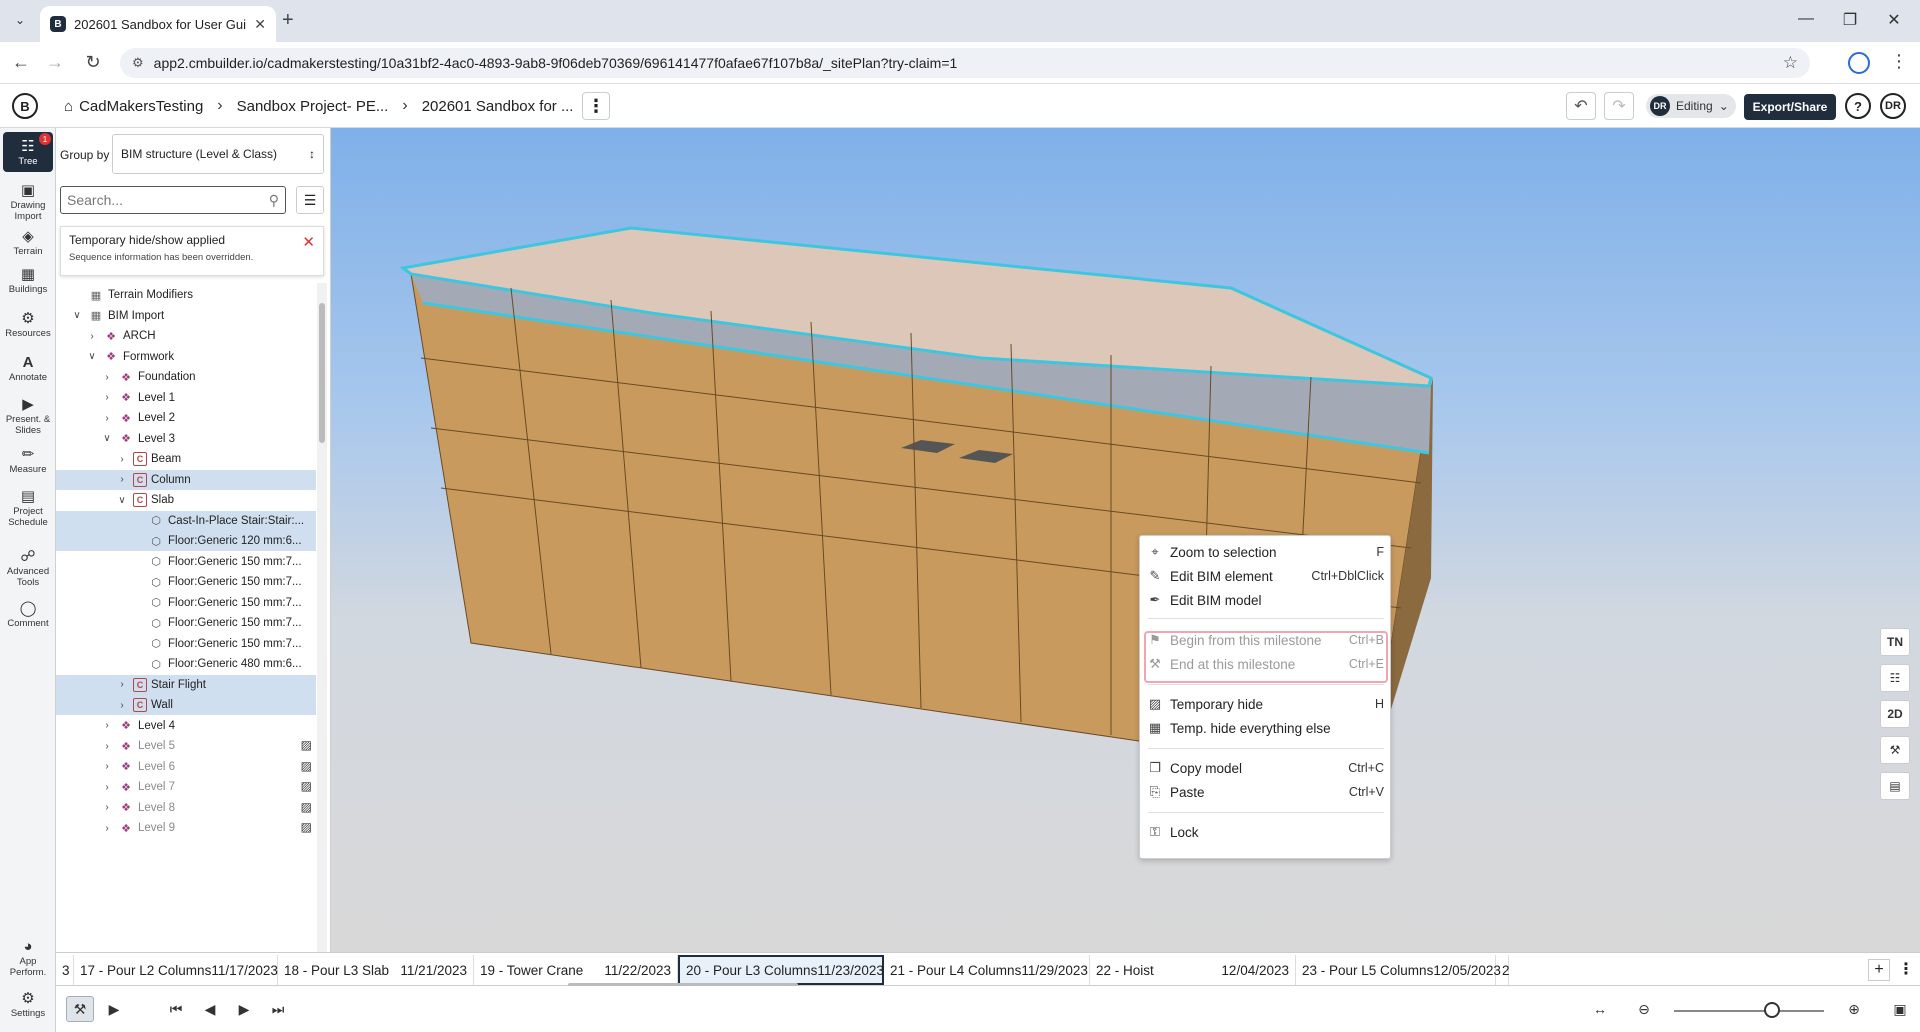 The width and height of the screenshot is (1920, 1032). Describe the element at coordinates (1895, 678) in the screenshot. I see `layers-icon: ☷` at that location.